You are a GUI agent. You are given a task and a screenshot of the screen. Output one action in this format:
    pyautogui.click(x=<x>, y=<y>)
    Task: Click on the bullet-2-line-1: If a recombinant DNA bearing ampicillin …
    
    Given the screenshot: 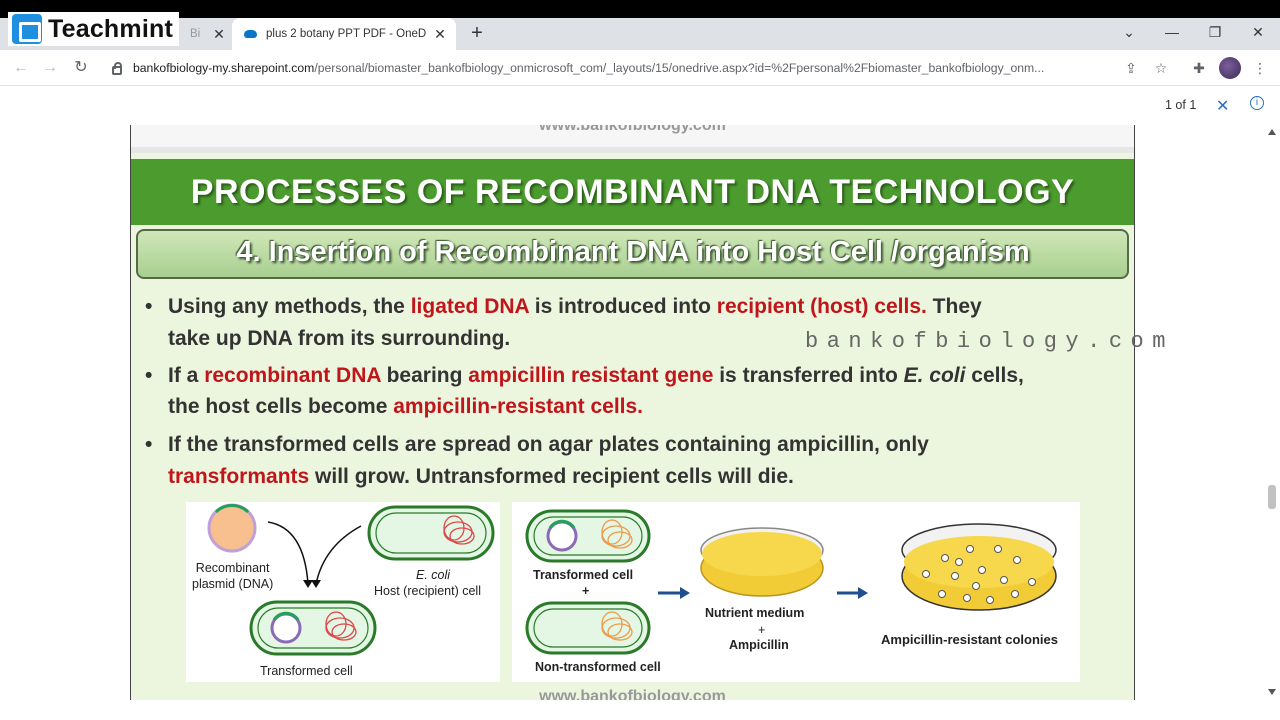 What is the action you would take?
    pyautogui.click(x=596, y=376)
    